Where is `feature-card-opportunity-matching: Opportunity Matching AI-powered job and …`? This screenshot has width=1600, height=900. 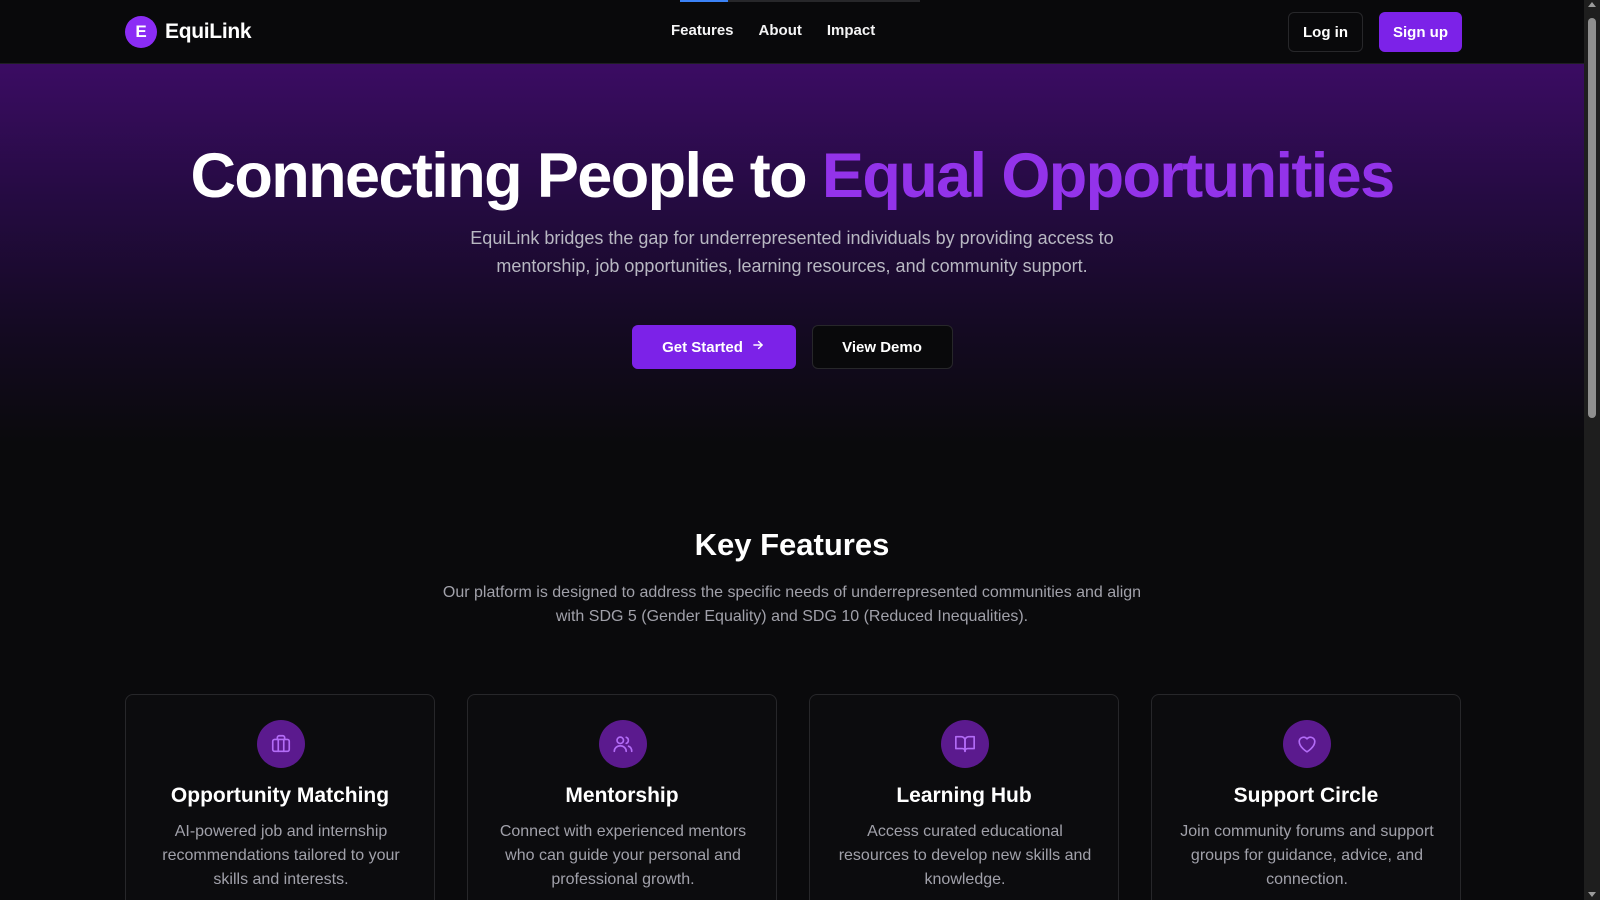
feature-card-opportunity-matching: Opportunity Matching AI-powered job and … is located at coordinates (280, 797).